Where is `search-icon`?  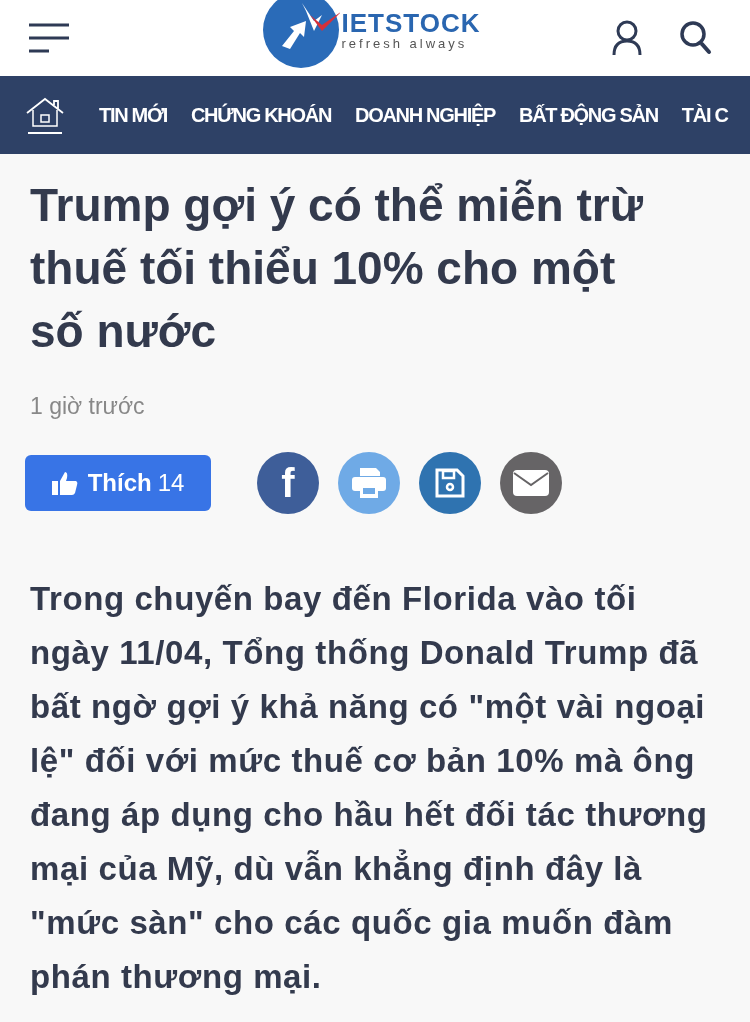
search-icon is located at coordinates (696, 38).